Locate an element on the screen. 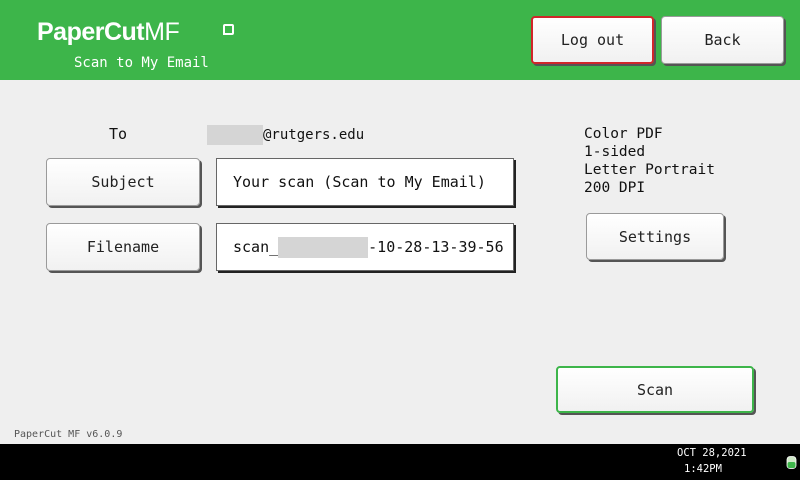  logo-mf-text: MF is located at coordinates (162, 32).